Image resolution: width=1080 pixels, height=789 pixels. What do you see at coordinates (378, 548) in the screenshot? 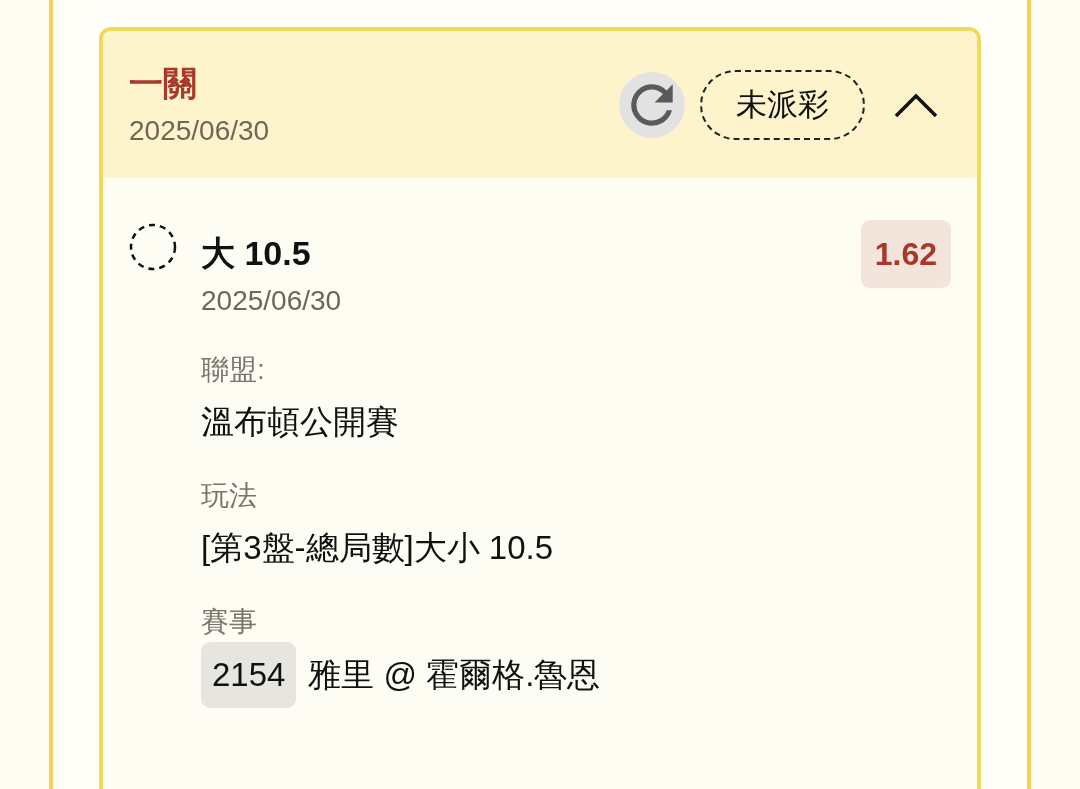
I see `detail-value: [第3盤-總局數]大小 10.5` at bounding box center [378, 548].